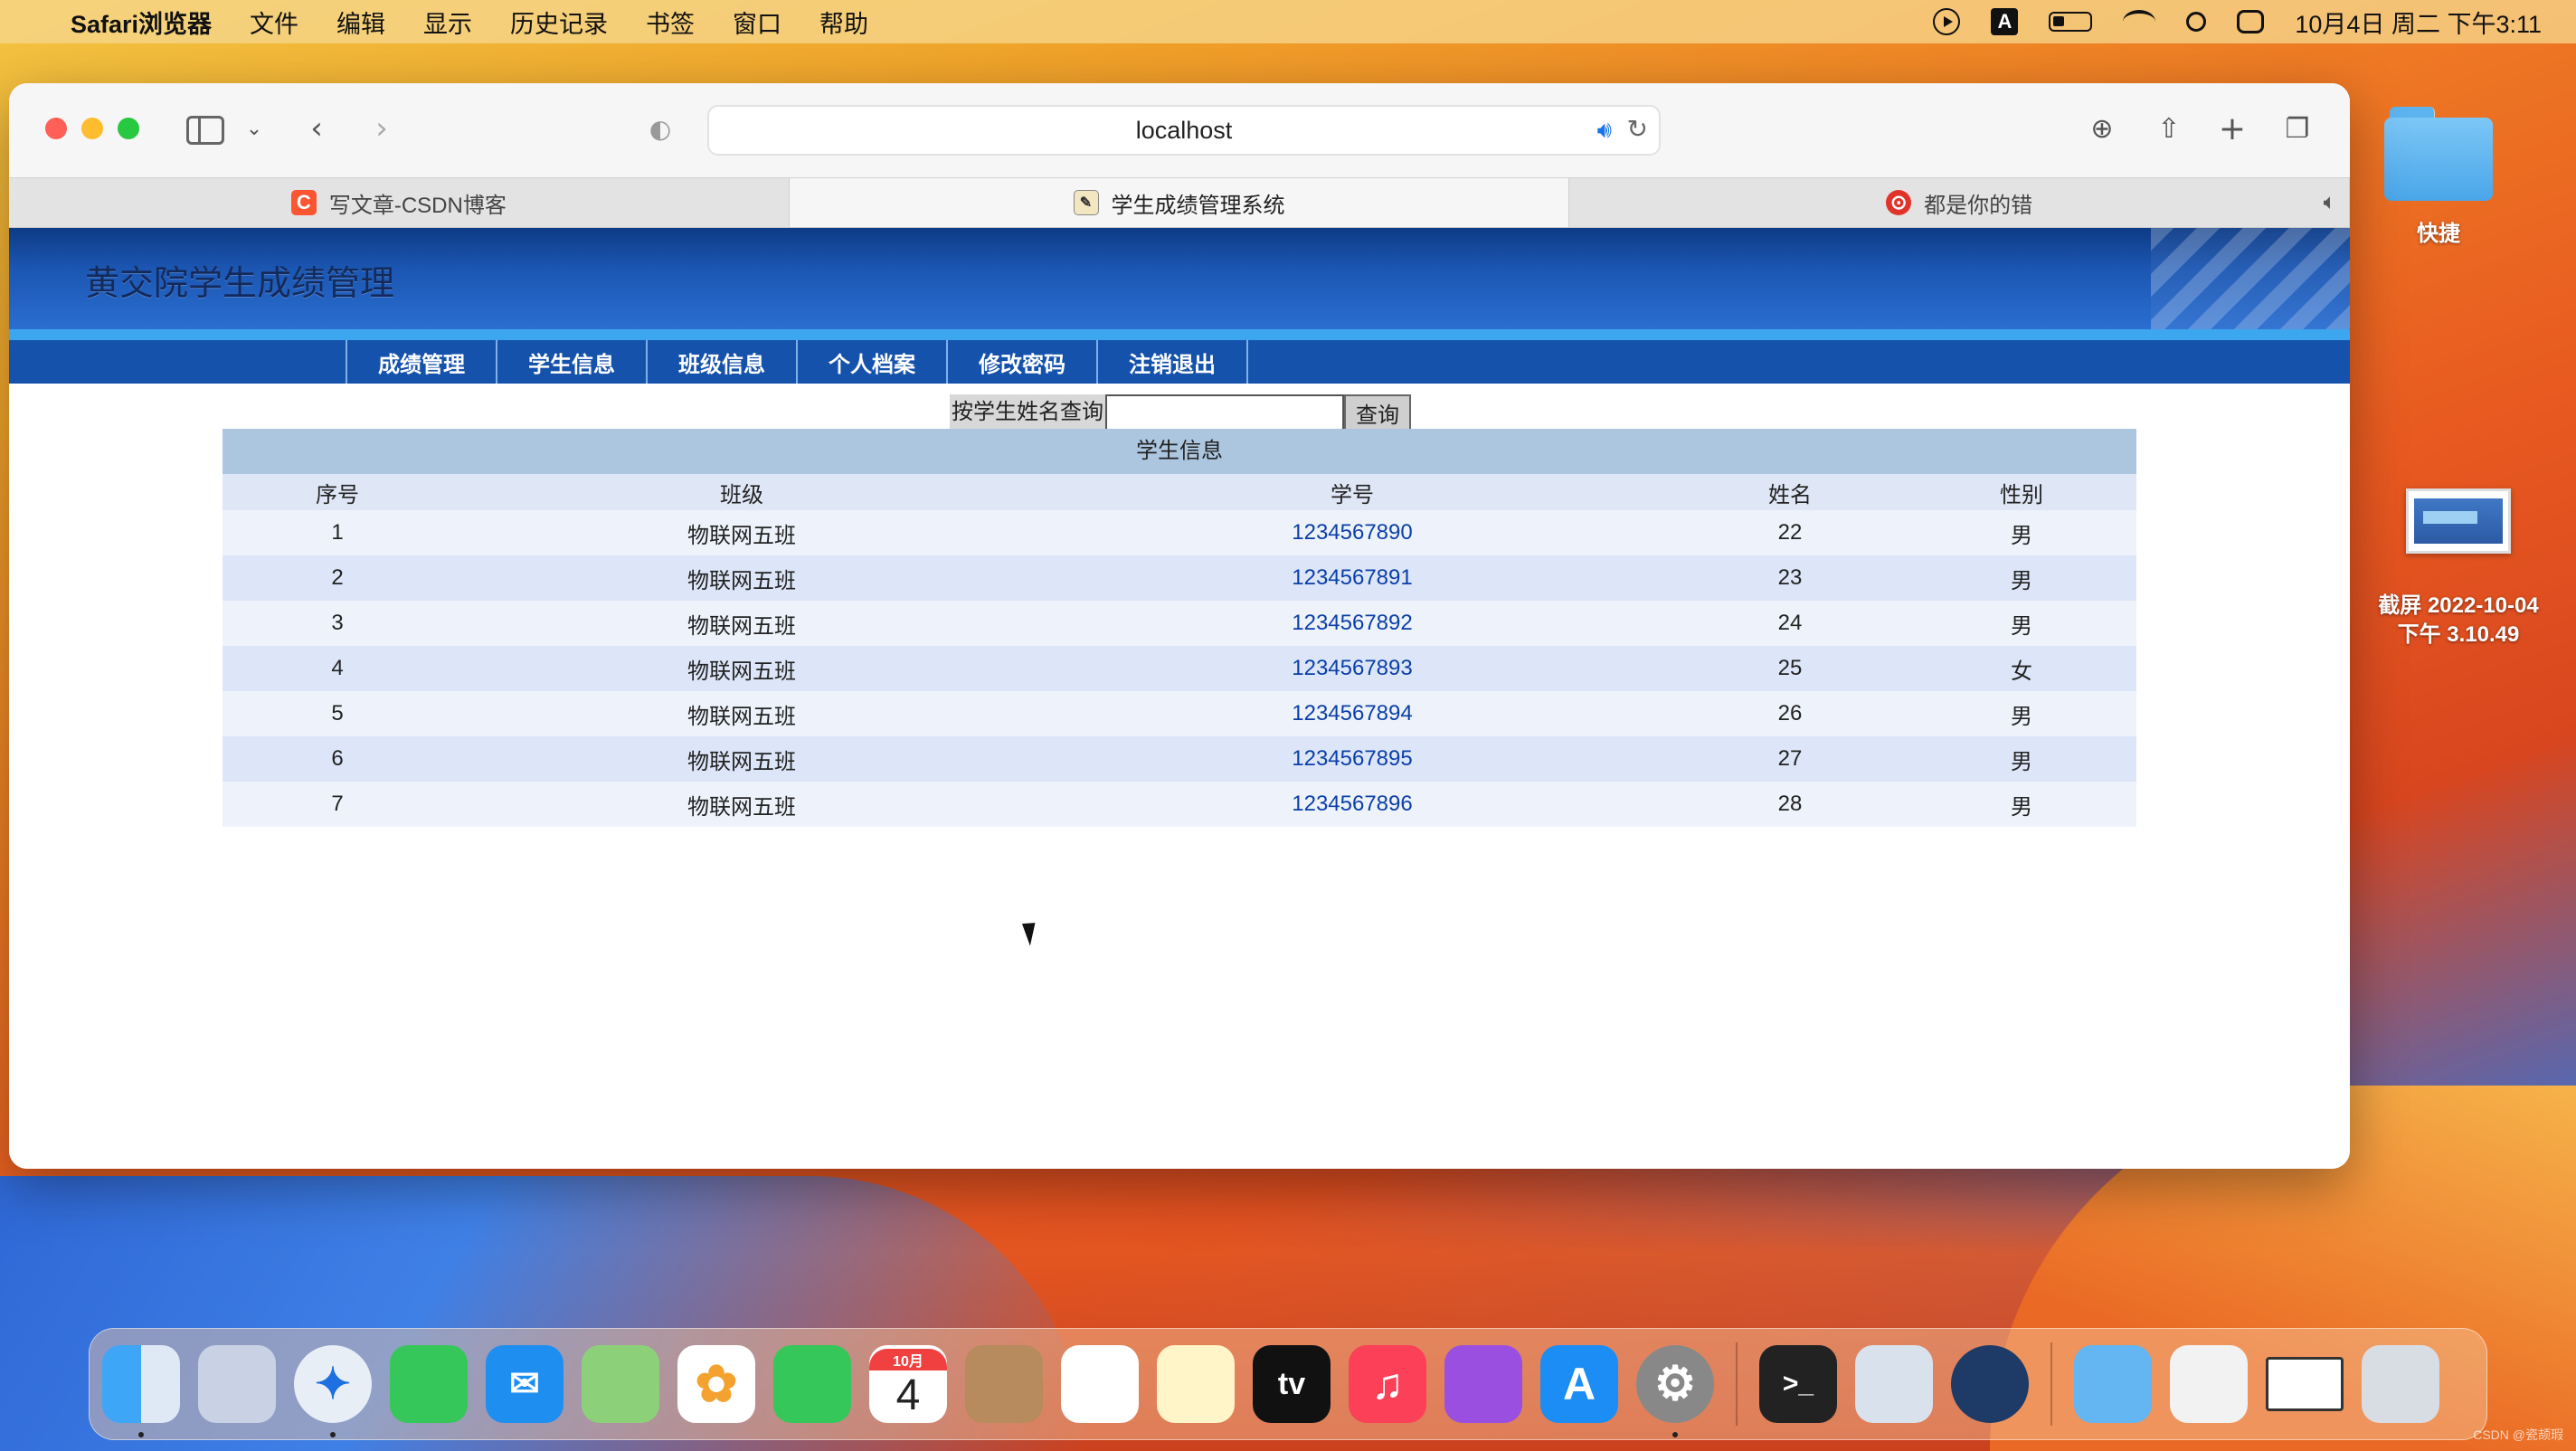 The height and width of the screenshot is (1451, 2576). I want to click on table-row: 5 物联网五班 1234567894 26 男, so click(1180, 713).